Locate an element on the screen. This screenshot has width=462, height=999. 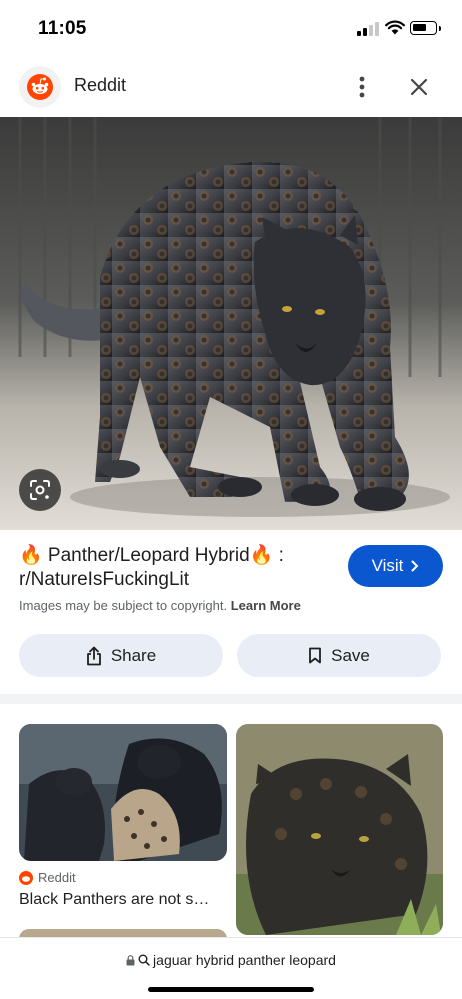
lock-icon is located at coordinates (130, 959).